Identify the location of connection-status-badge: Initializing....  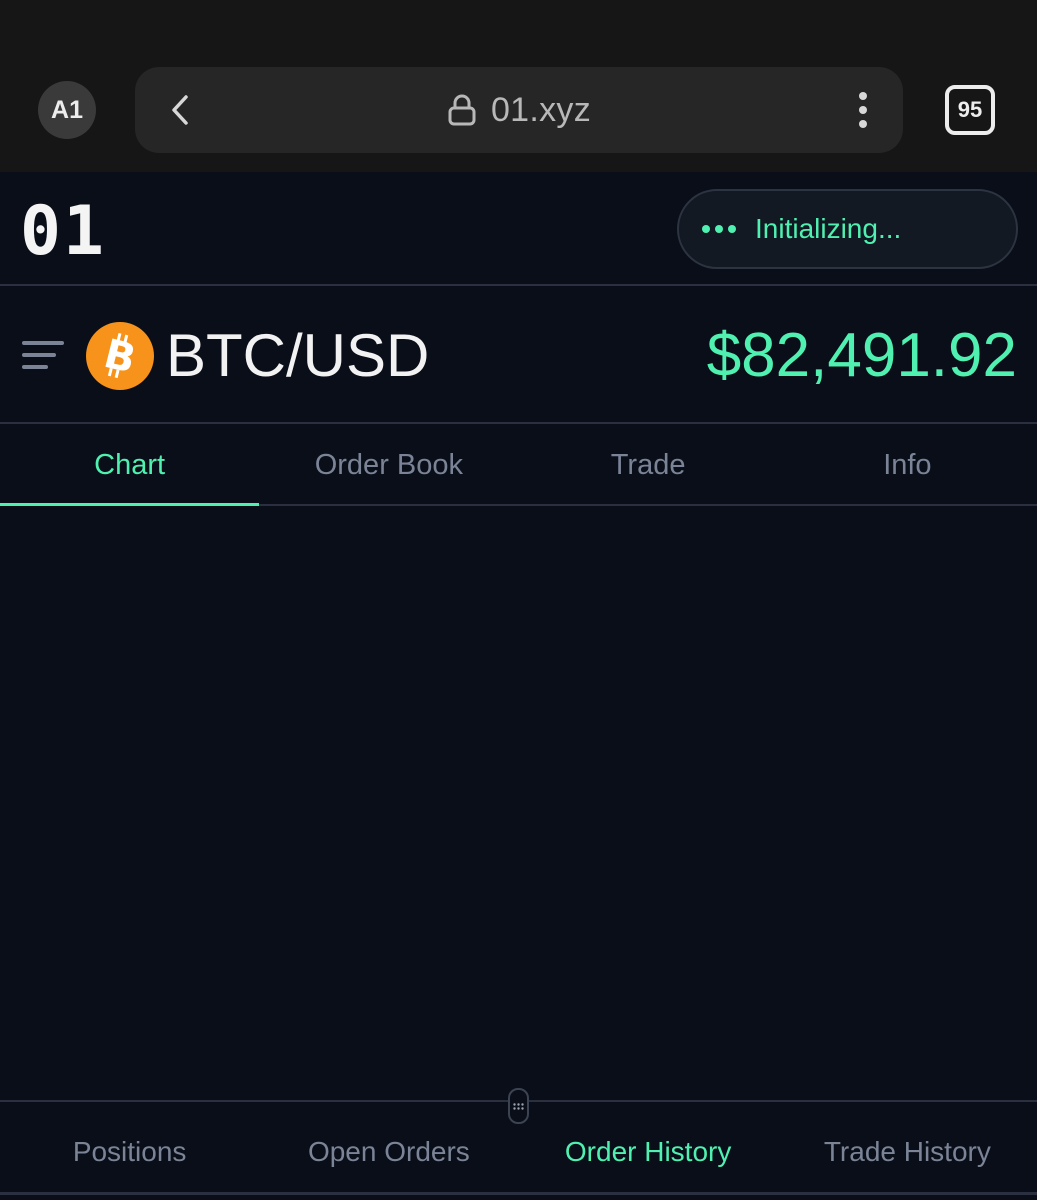
(847, 229).